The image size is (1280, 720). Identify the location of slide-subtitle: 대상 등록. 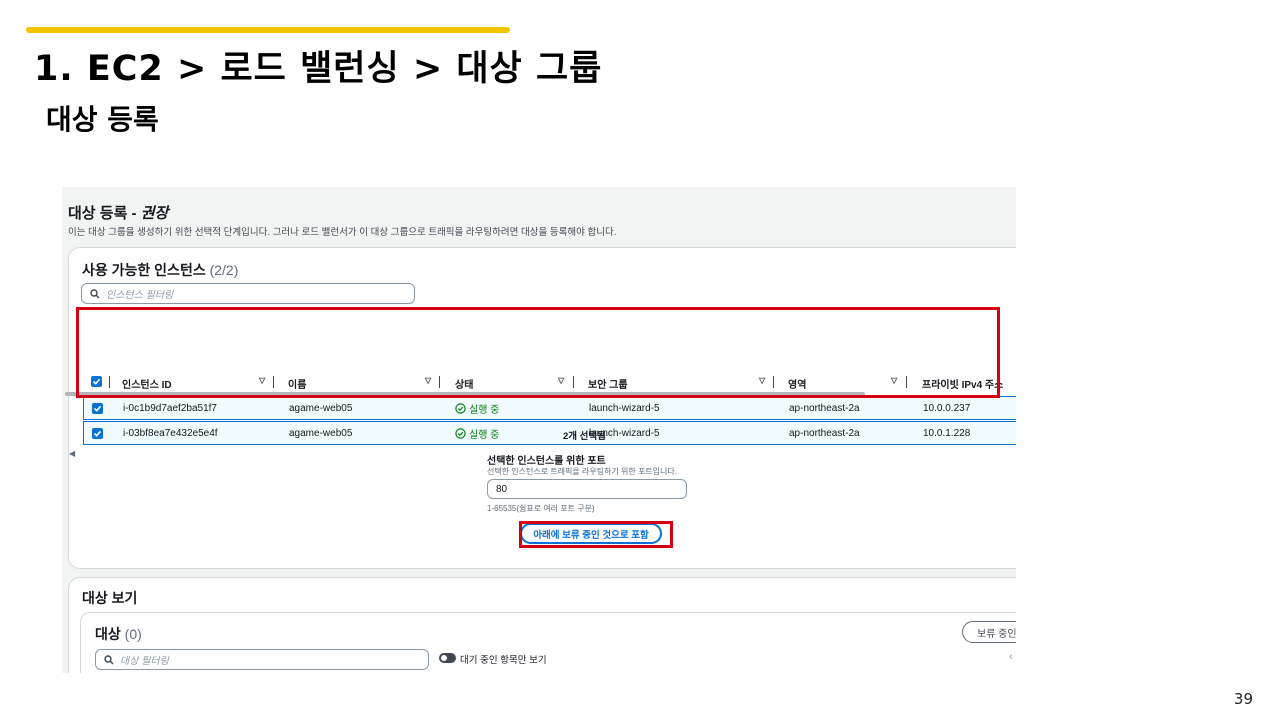
(102, 119).